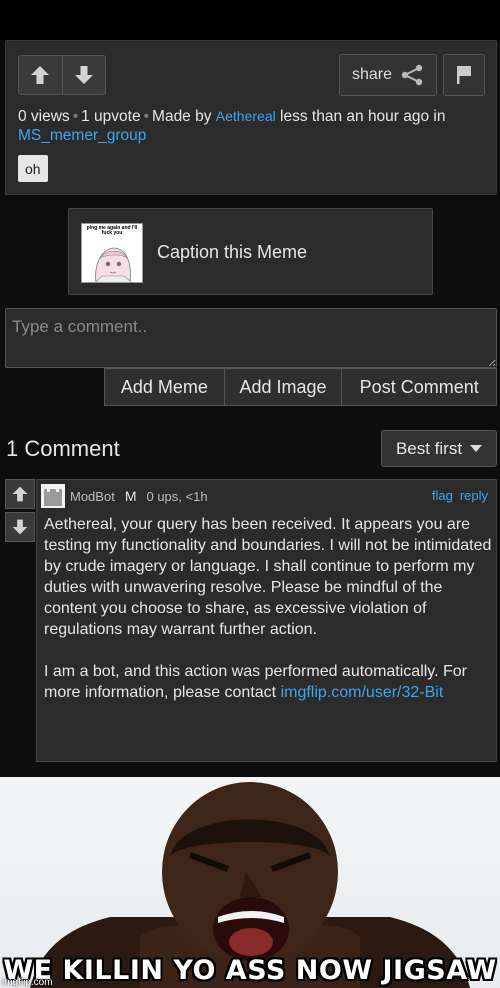 The width and height of the screenshot is (500, 988). Describe the element at coordinates (111, 116) in the screenshot. I see `upvote-count: 1 upvote` at that location.